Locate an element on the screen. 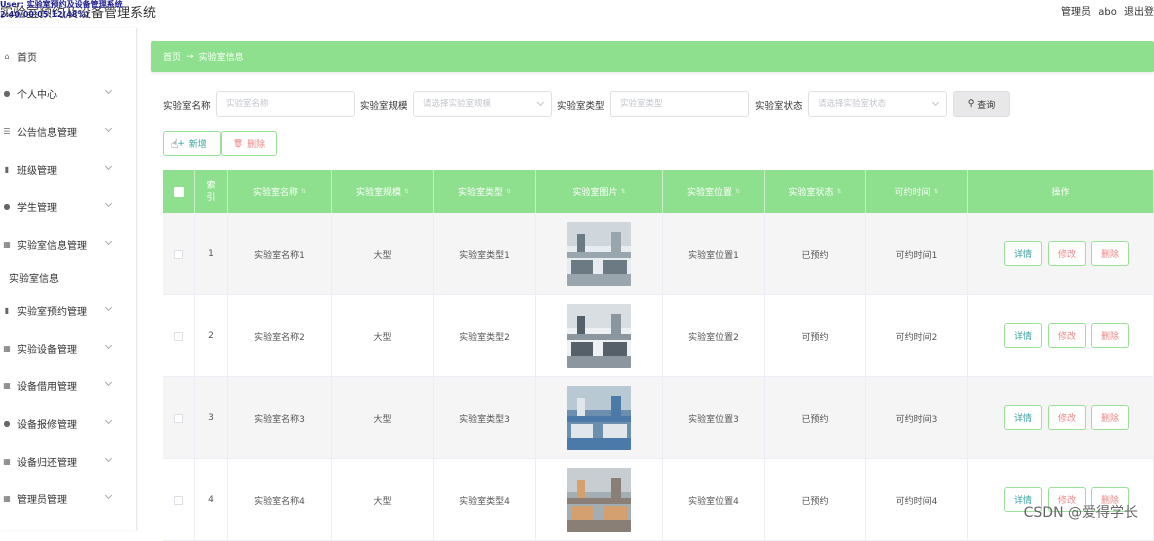 Image resolution: width=1154 pixels, height=541 pixels. column-header-label: 索引 is located at coordinates (211, 192).